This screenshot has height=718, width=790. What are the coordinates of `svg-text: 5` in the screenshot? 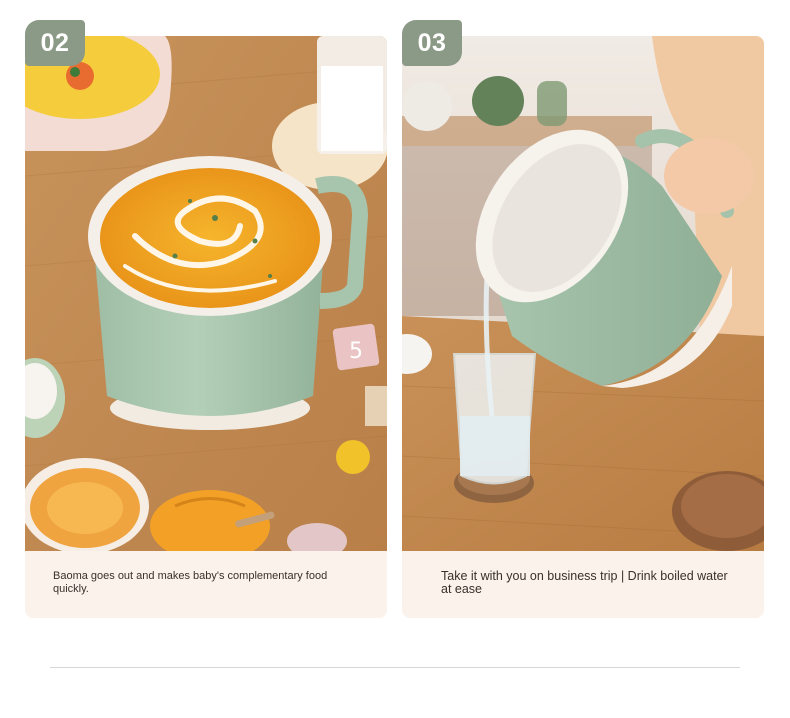 It's located at (356, 351).